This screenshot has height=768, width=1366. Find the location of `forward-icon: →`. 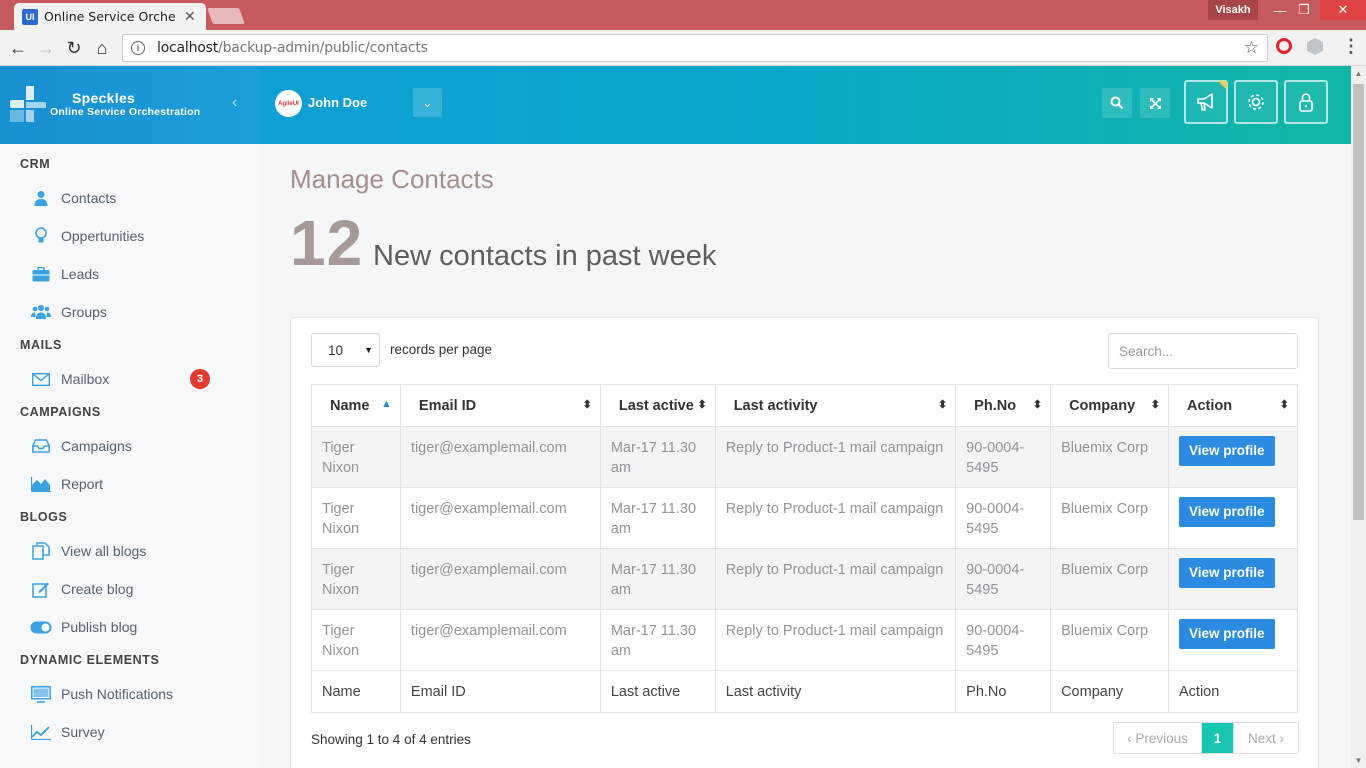

forward-icon: → is located at coordinates (46, 48).